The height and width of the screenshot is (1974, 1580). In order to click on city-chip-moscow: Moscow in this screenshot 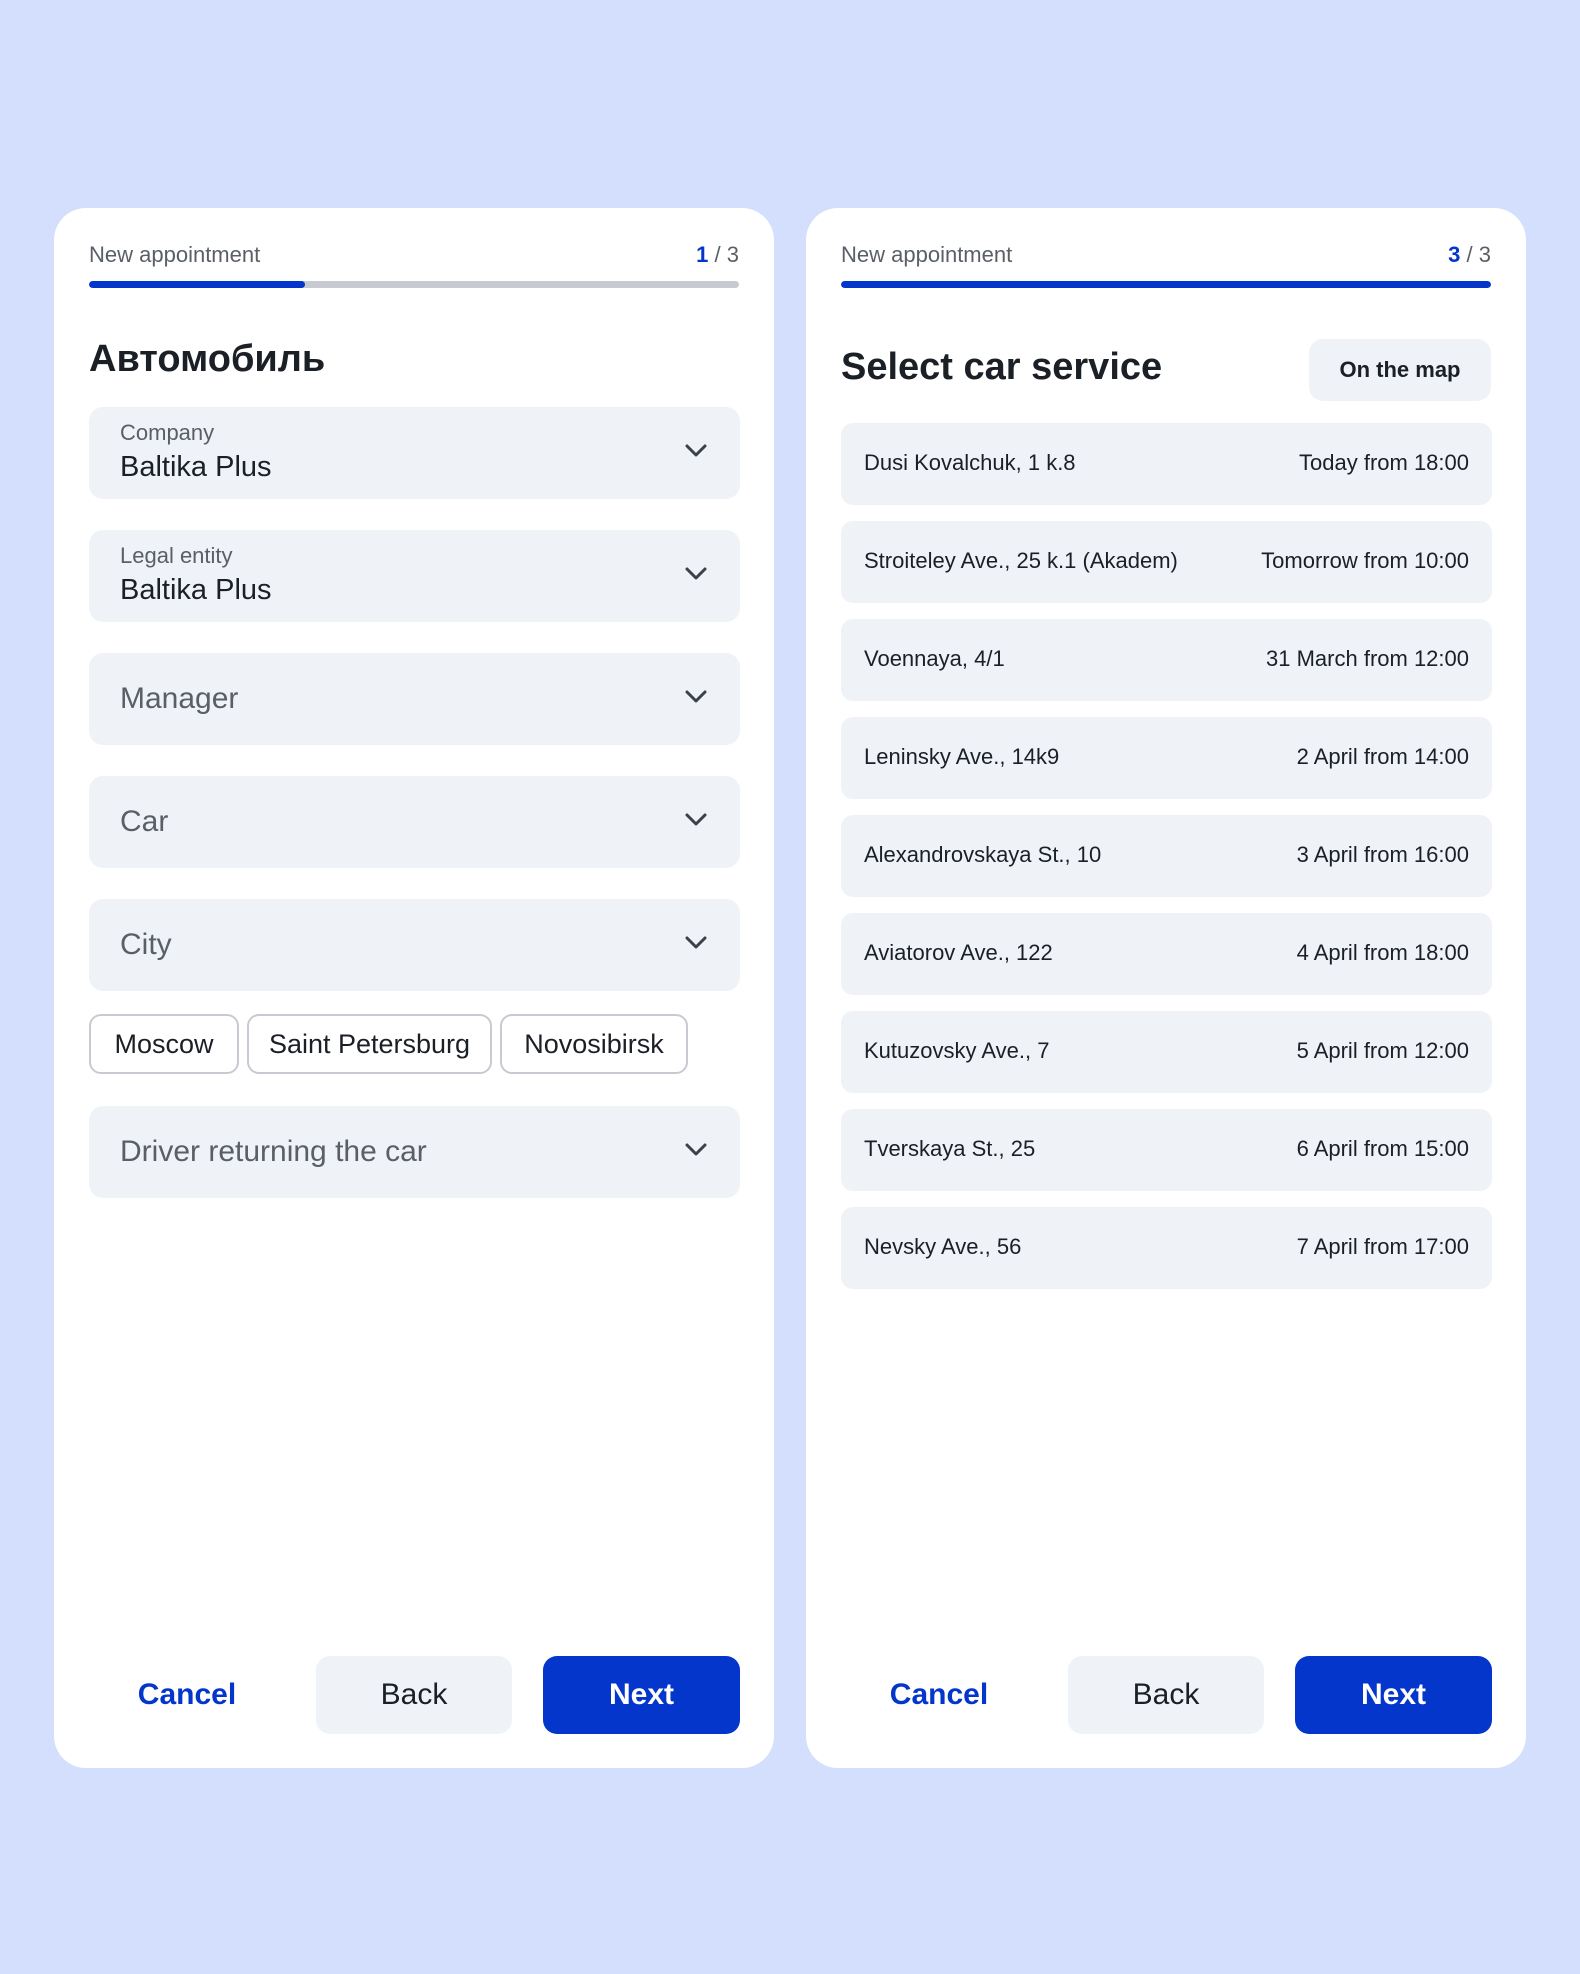, I will do `click(164, 1044)`.